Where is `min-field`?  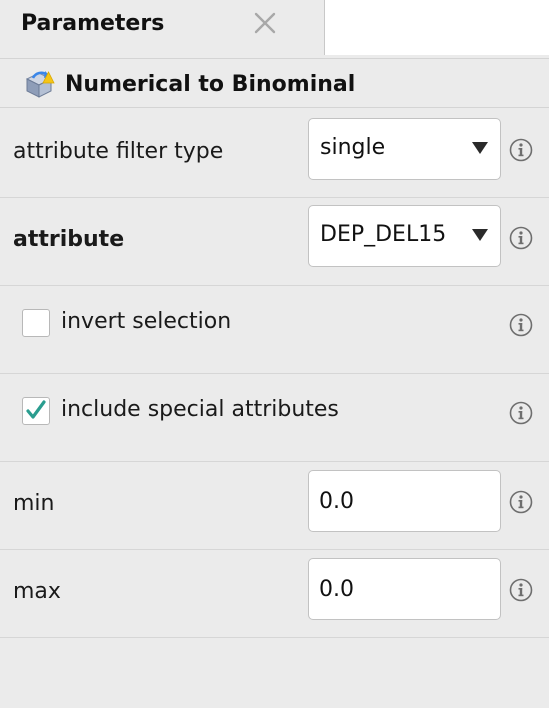 min-field is located at coordinates (404, 501).